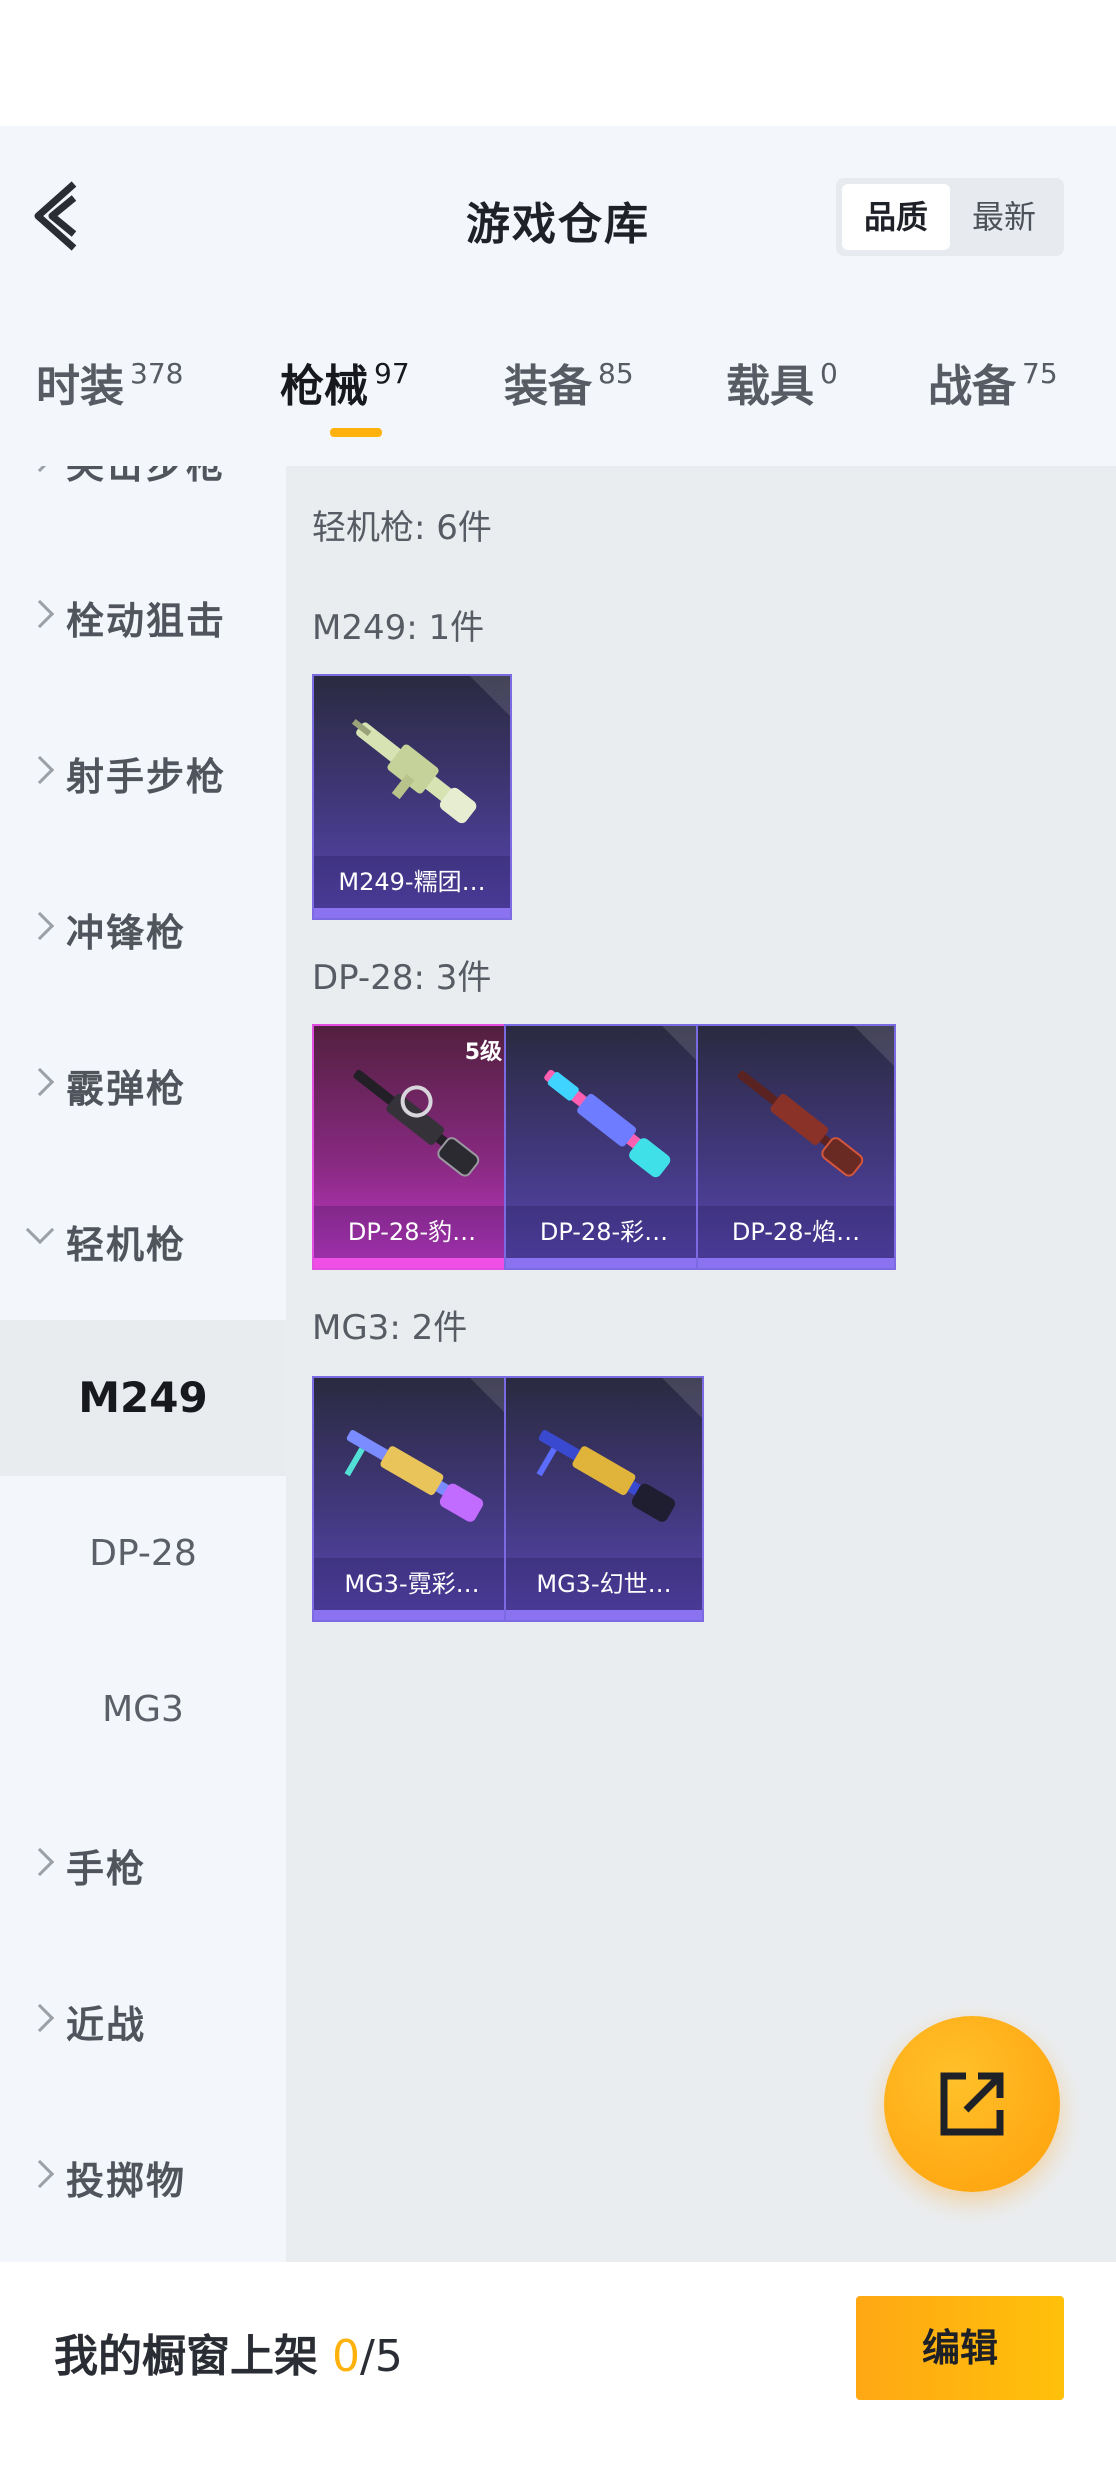 The height and width of the screenshot is (2484, 1116). What do you see at coordinates (126, 1089) in the screenshot?
I see `sidebar-item-label: 霰弹枪` at bounding box center [126, 1089].